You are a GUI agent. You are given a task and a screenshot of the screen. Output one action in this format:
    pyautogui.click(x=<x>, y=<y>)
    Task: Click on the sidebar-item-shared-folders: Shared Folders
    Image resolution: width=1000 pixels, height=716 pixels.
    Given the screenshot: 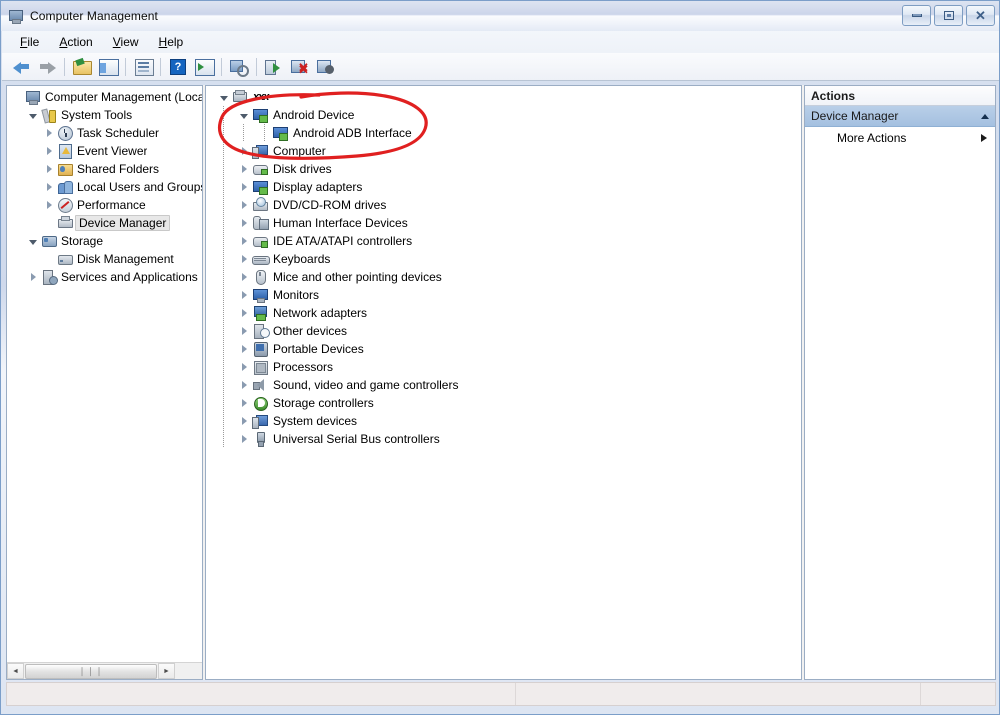 What is the action you would take?
    pyautogui.click(x=104, y=169)
    